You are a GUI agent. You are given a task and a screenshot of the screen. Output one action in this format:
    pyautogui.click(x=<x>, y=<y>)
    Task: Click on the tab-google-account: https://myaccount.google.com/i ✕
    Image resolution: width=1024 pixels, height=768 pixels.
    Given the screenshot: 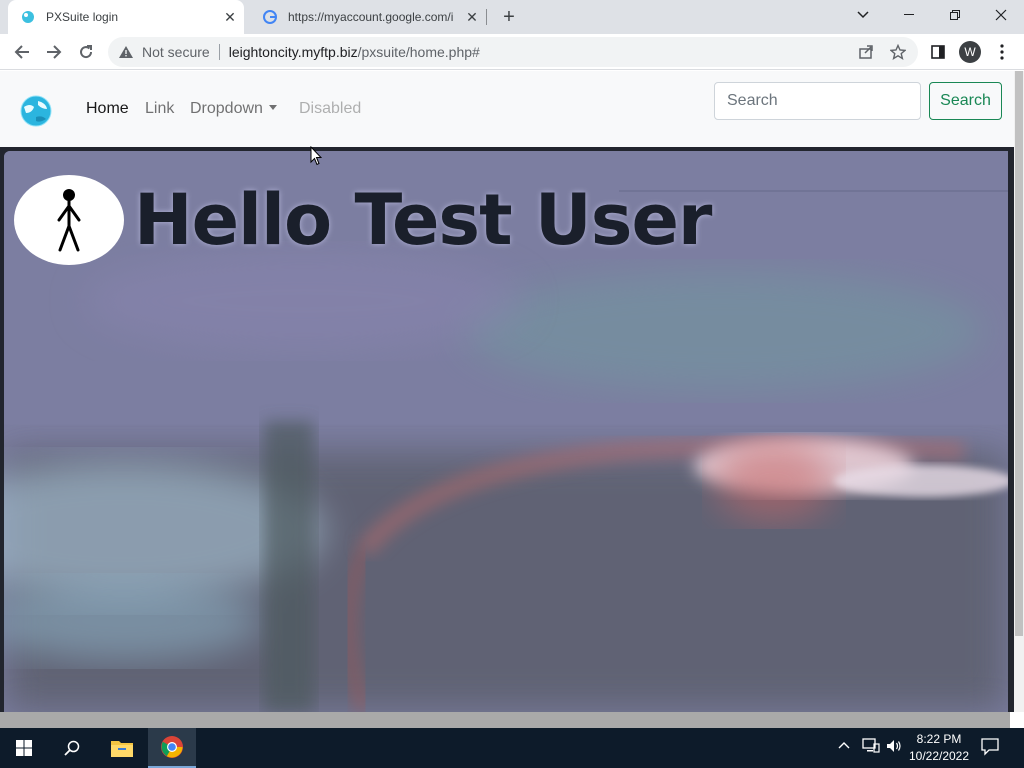 What is the action you would take?
    pyautogui.click(x=368, y=17)
    